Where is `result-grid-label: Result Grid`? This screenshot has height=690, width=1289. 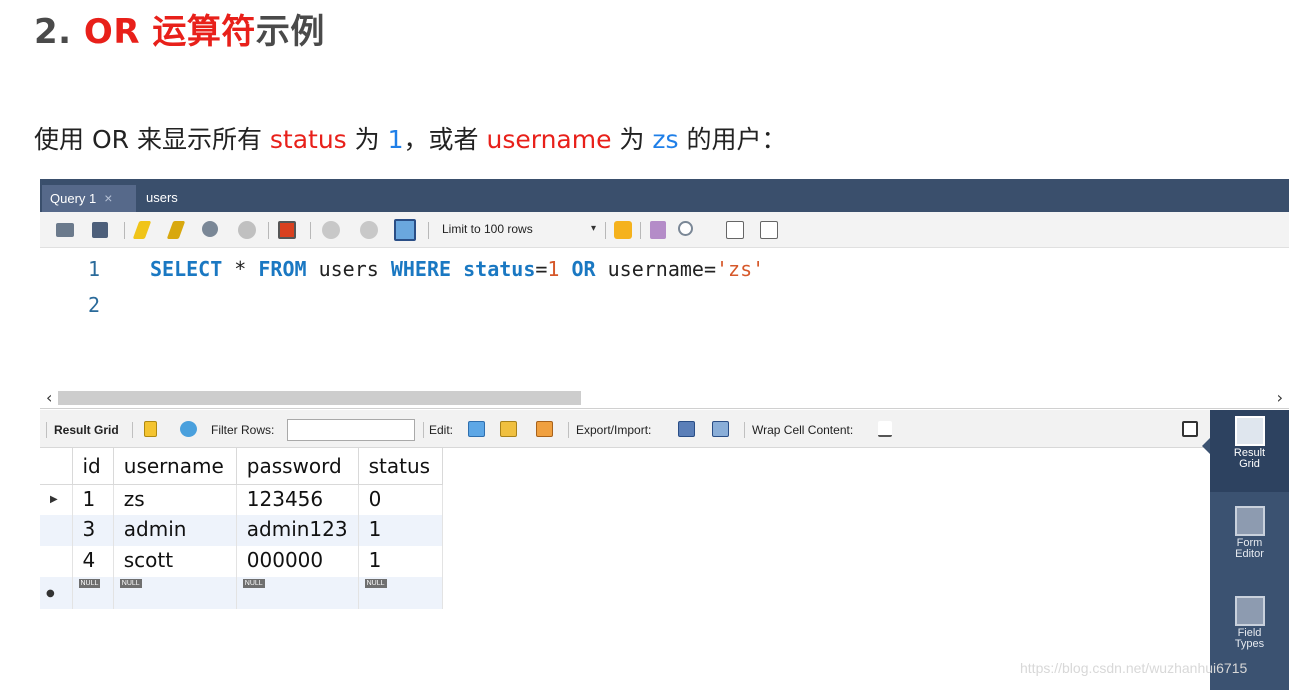
result-grid-label: Result Grid is located at coordinates (86, 430).